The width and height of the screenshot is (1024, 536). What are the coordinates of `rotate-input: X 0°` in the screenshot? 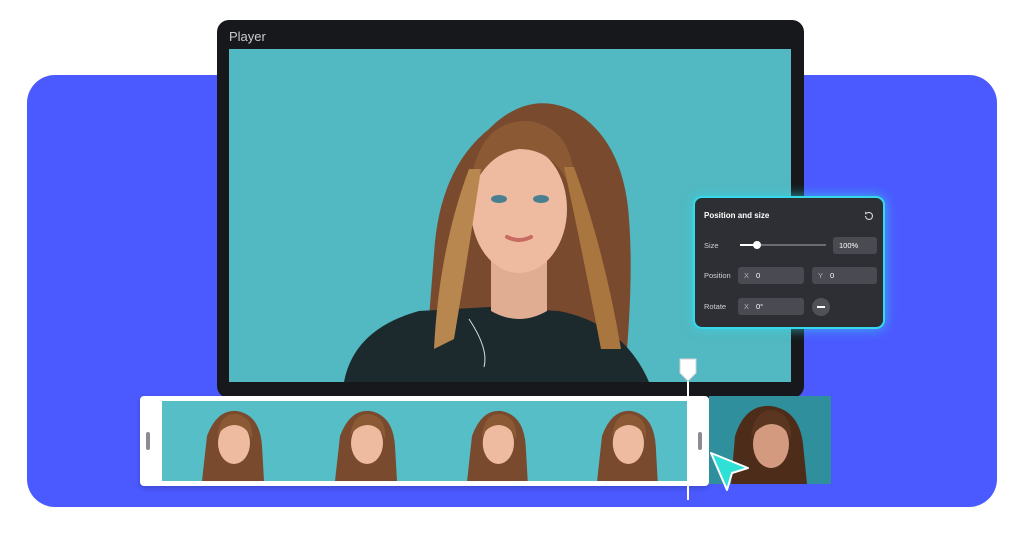 It's located at (771, 306).